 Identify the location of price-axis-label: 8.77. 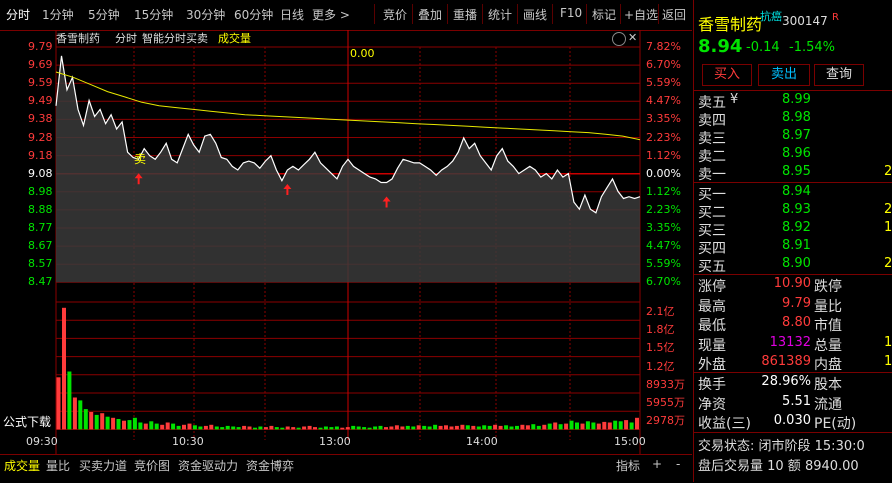
(40, 227).